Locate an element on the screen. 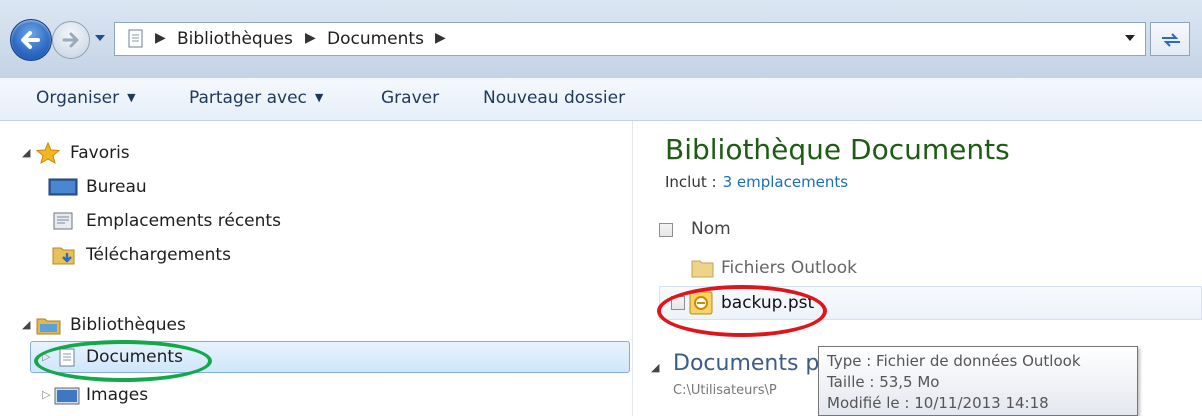 The image size is (1202, 416). share-menu-button: Partager avec ▼ is located at coordinates (256, 99).